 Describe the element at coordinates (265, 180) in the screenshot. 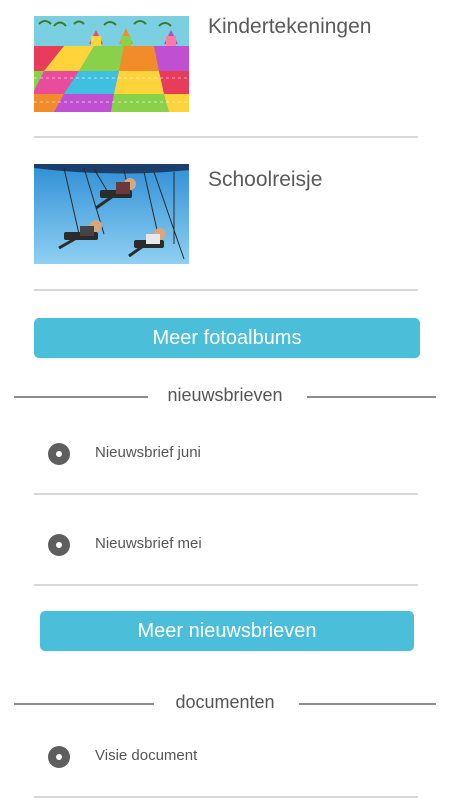

I see `album-title: Schoolreisje` at that location.